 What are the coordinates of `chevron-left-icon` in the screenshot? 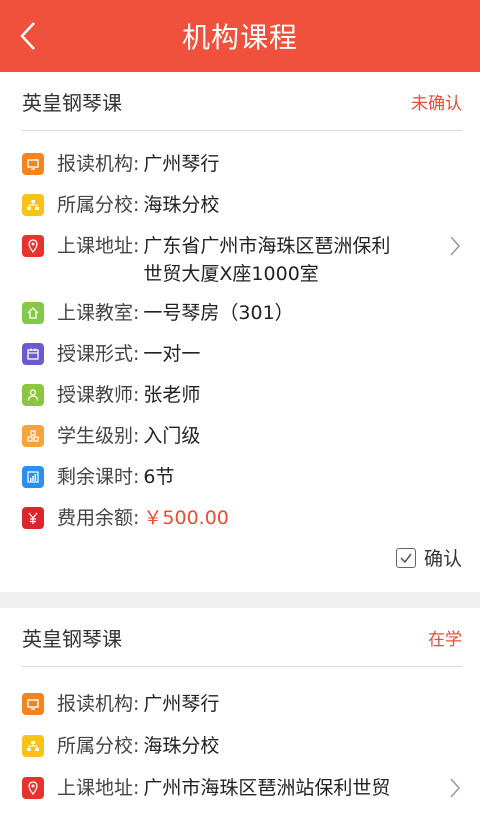 It's located at (28, 36).